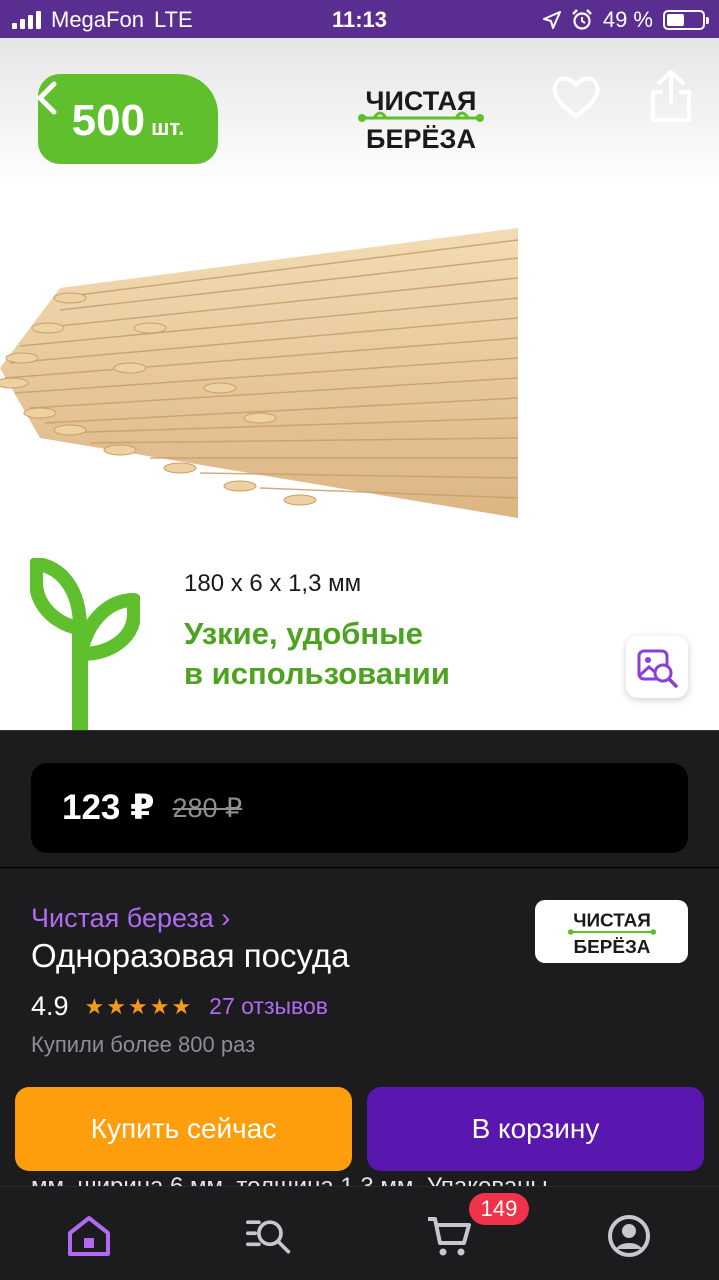  Describe the element at coordinates (499, 1209) in the screenshot. I see `cart-count-badge: 149` at that location.